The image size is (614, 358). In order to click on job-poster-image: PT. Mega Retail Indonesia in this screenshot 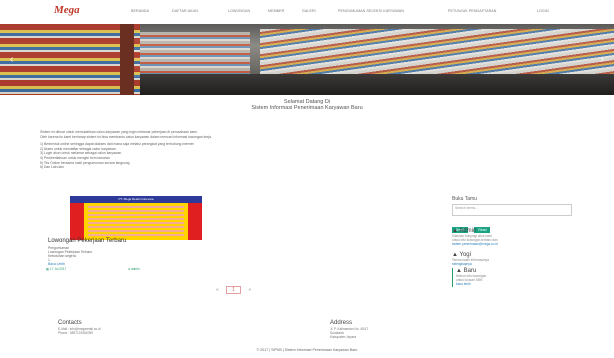, I will do `click(136, 218)`.